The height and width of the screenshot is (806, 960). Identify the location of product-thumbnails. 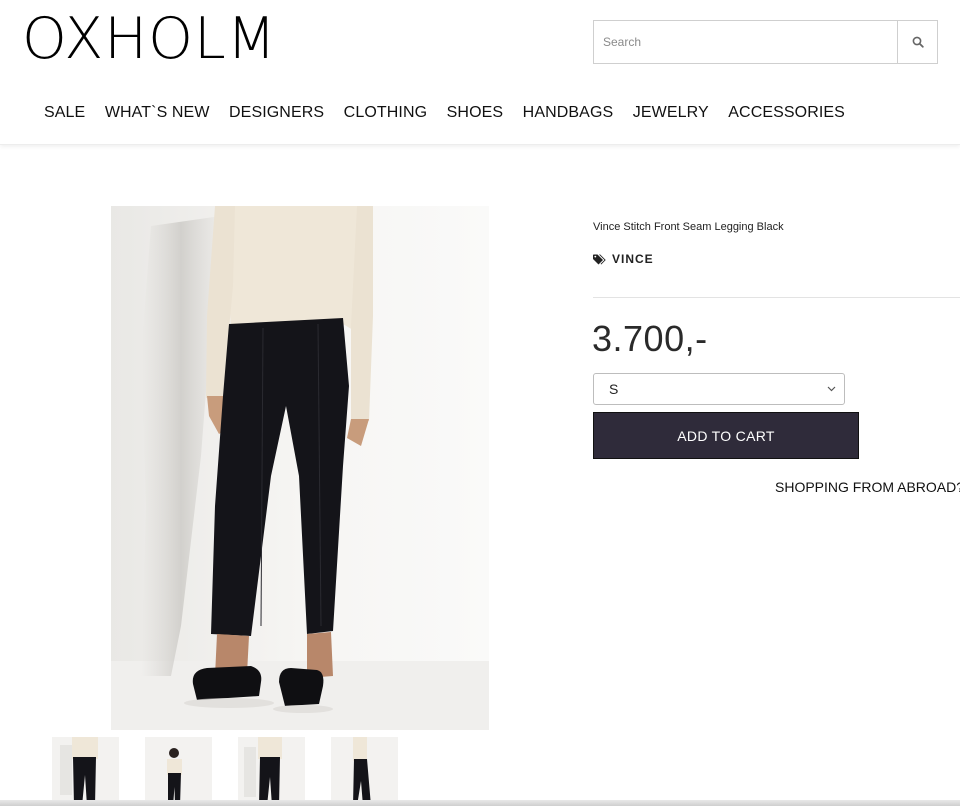
(238, 771).